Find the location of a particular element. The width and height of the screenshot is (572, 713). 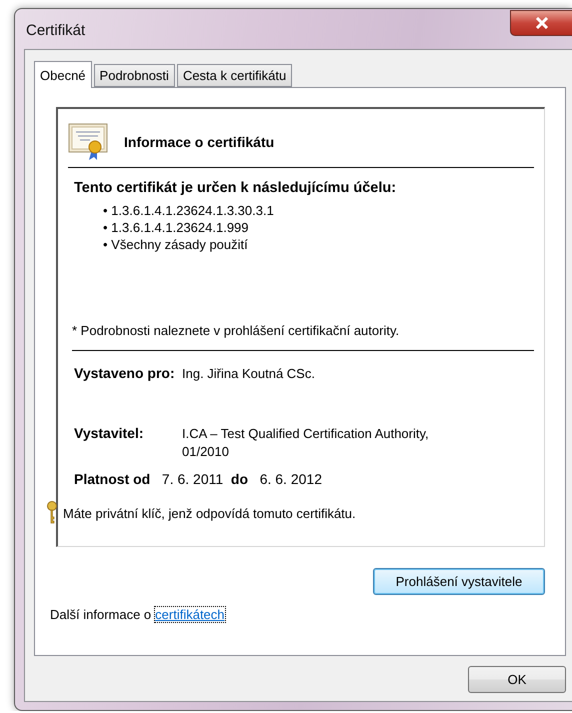

tab: Obecné is located at coordinates (63, 74).